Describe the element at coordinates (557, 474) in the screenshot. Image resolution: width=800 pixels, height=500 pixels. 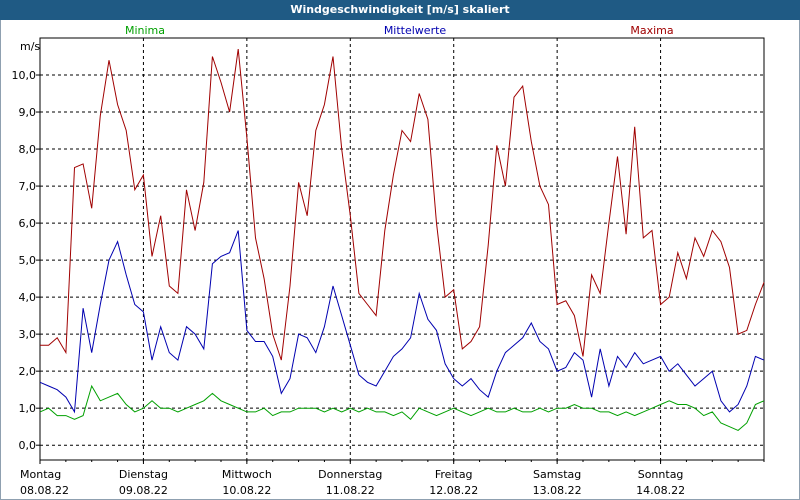
I see `x-tick-day-label: Samstag` at that location.